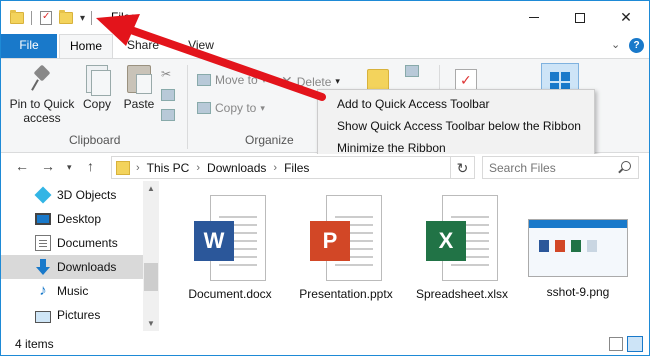 This screenshot has height=356, width=650. I want to click on sidebar-item-pictures: Pictures, so click(72, 315).